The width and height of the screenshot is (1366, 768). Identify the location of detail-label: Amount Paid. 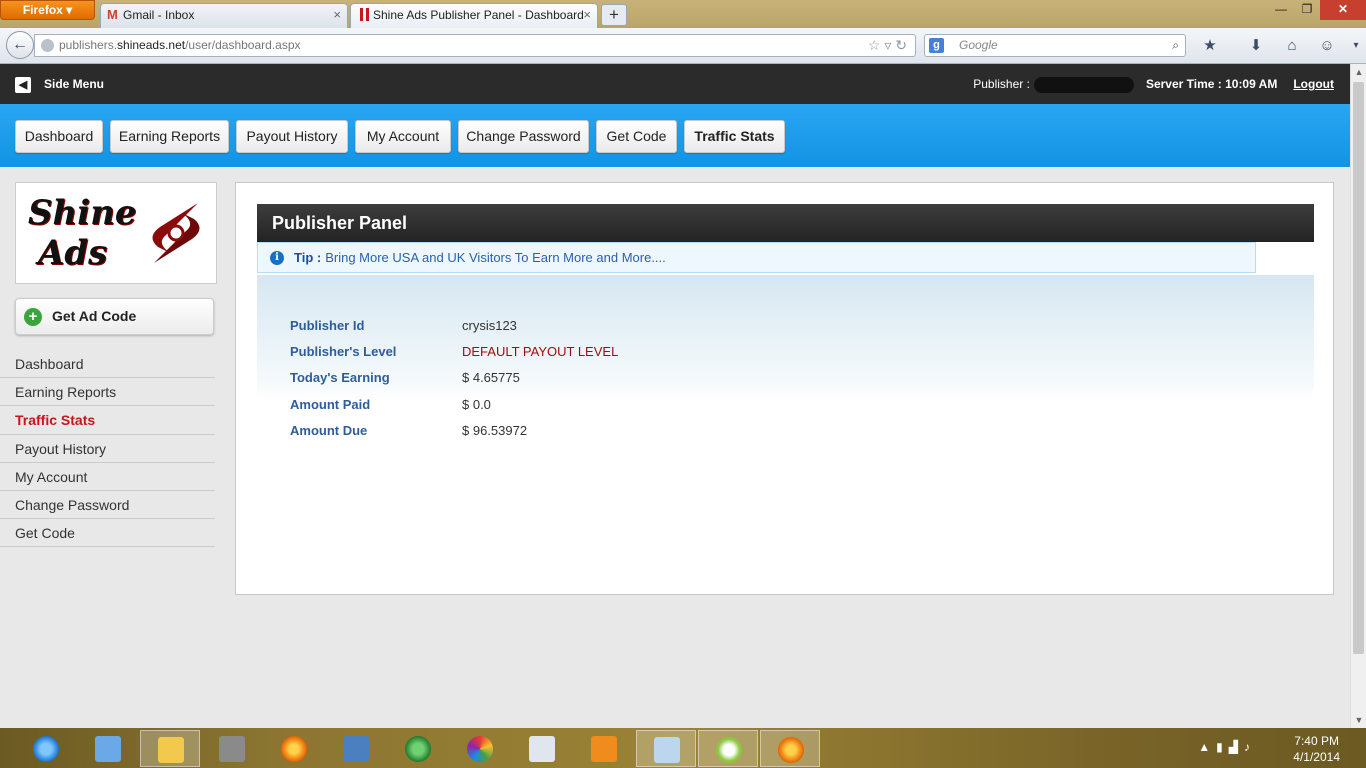
(330, 404).